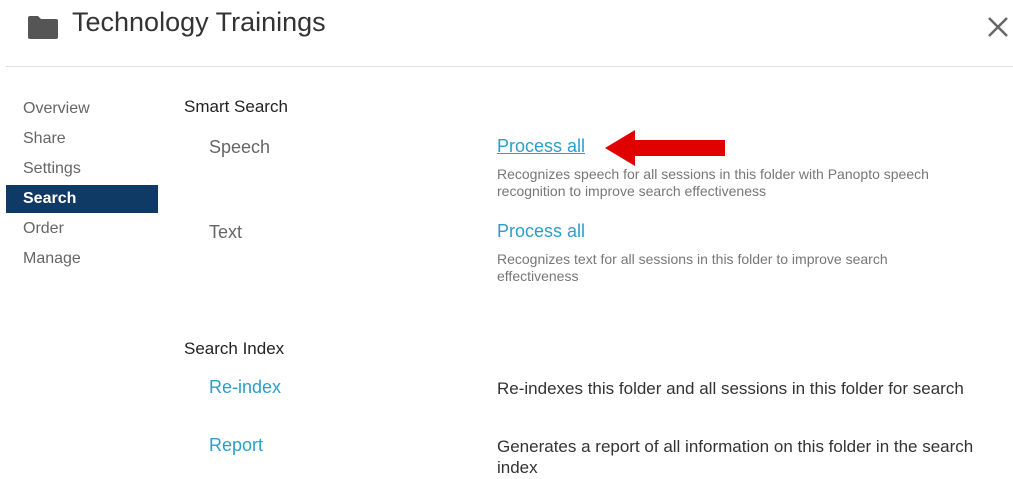 This screenshot has width=1013, height=479. I want to click on sidebar-item-manage: Manage, so click(82, 259).